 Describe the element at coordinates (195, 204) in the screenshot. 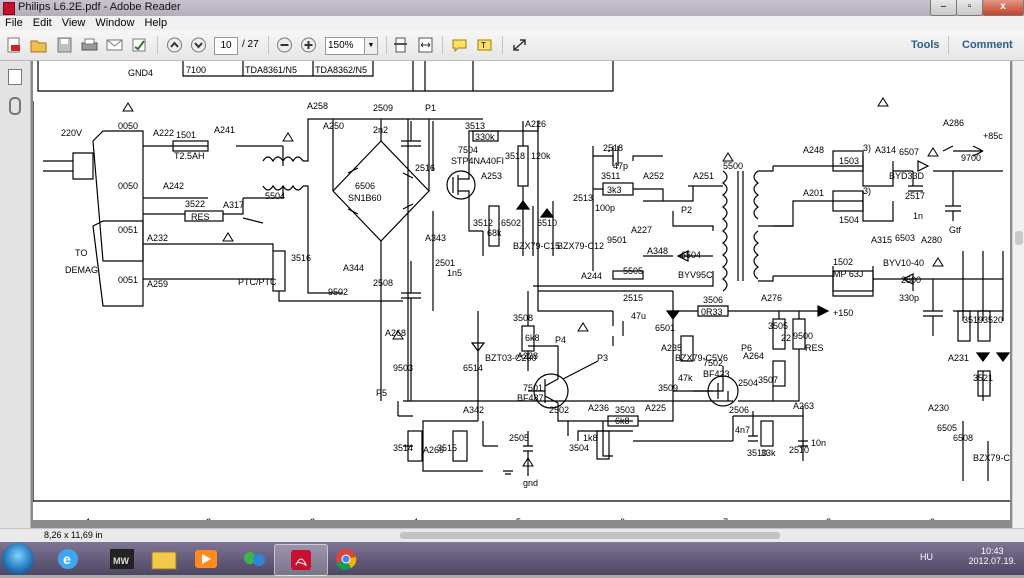

I see `ref-3522: 3522` at that location.